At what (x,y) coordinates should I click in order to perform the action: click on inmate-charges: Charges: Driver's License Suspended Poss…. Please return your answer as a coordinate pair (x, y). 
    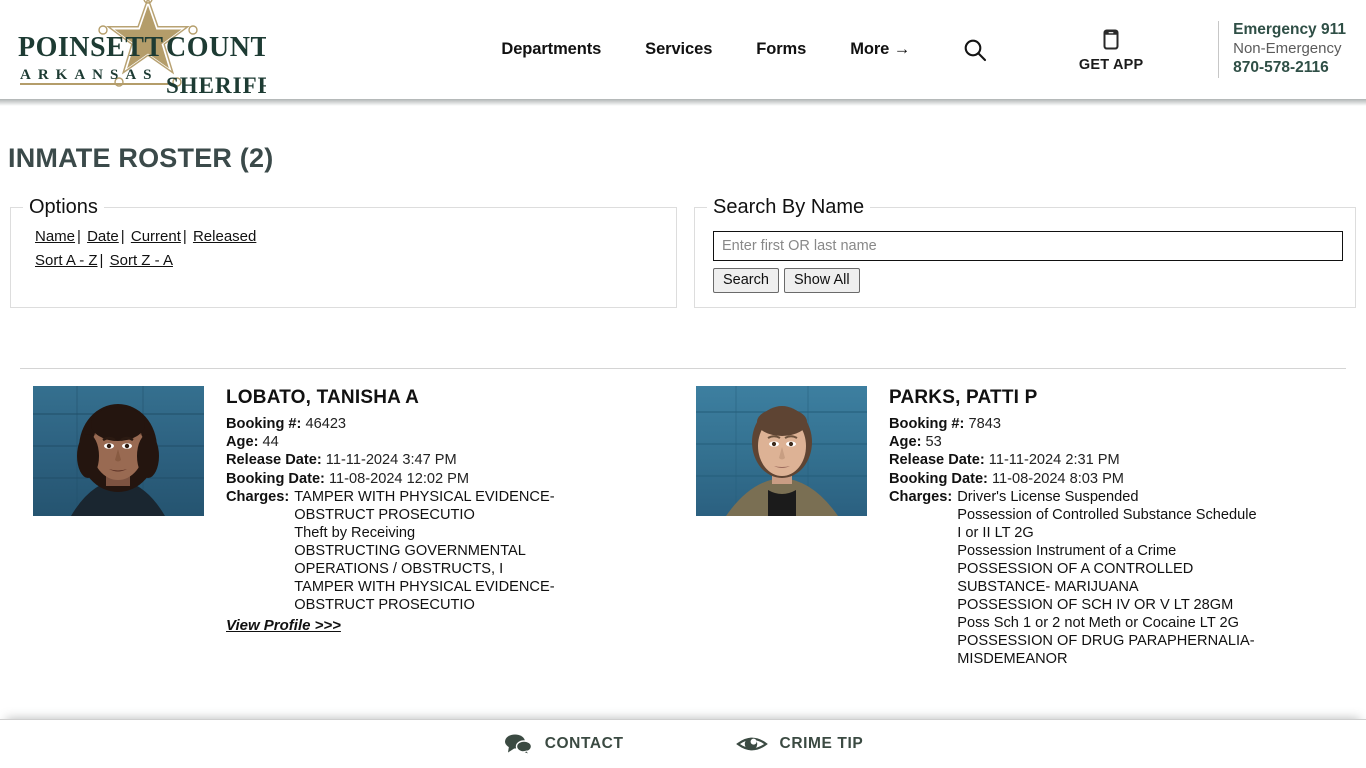
    Looking at the image, I should click on (1073, 578).